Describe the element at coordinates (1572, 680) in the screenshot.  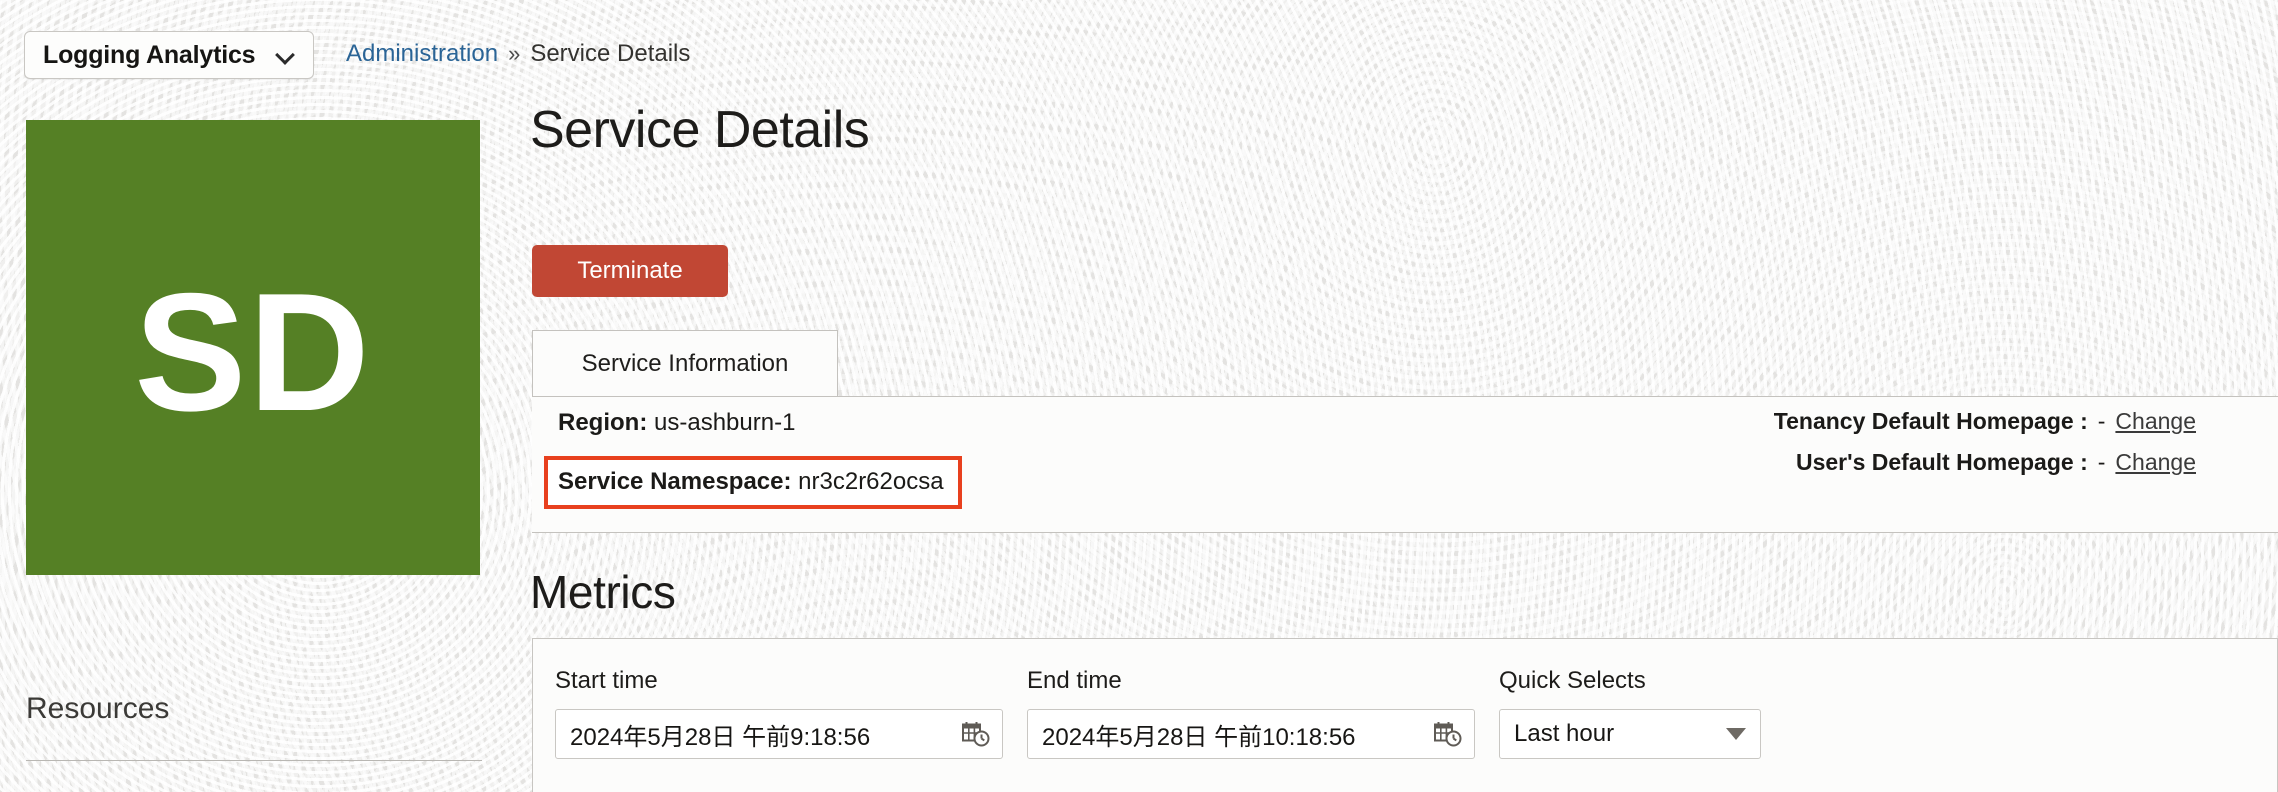
I see `quick-selects-label: Quick Selects` at that location.